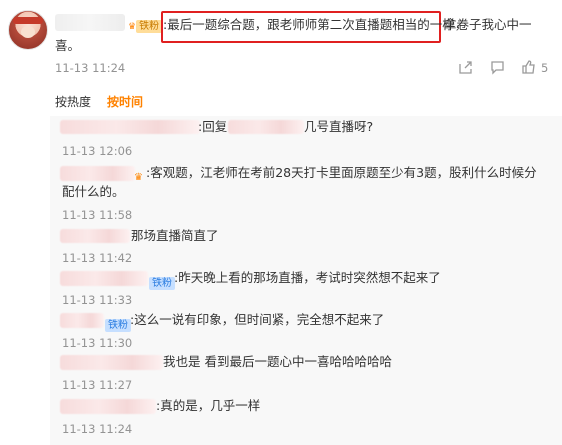 This screenshot has width=562, height=445. Describe the element at coordinates (488, 24) in the screenshot. I see `comment-text-cont: 拿卷子我心中一` at that location.